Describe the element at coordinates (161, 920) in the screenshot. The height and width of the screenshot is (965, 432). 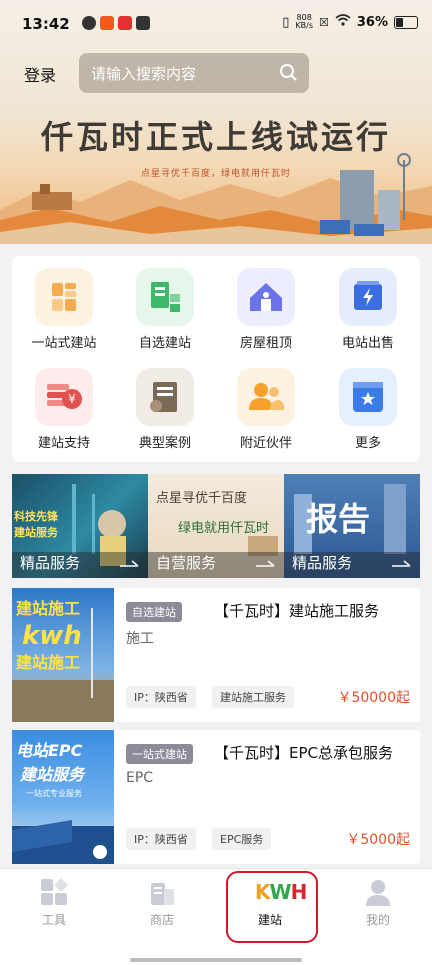
I see `nav-label: 商店` at that location.